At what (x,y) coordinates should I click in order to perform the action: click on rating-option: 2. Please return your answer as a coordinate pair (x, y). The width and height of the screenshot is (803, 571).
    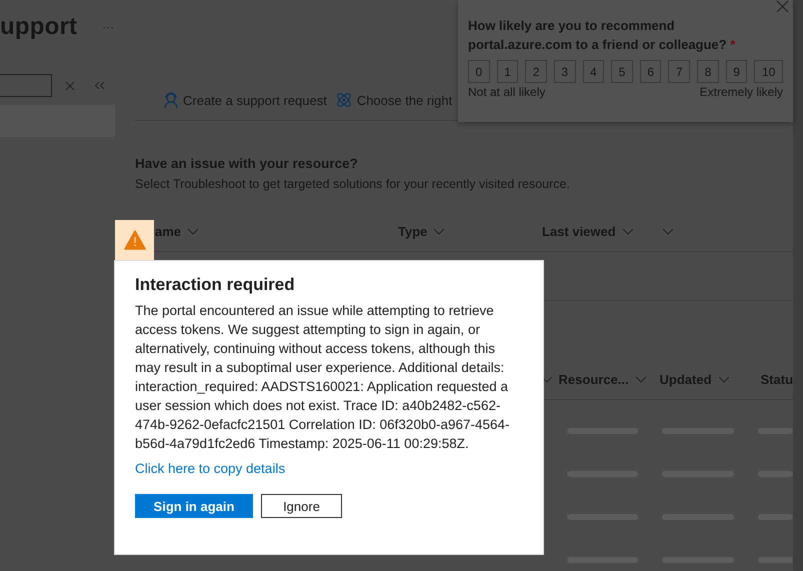
    Looking at the image, I should click on (536, 71).